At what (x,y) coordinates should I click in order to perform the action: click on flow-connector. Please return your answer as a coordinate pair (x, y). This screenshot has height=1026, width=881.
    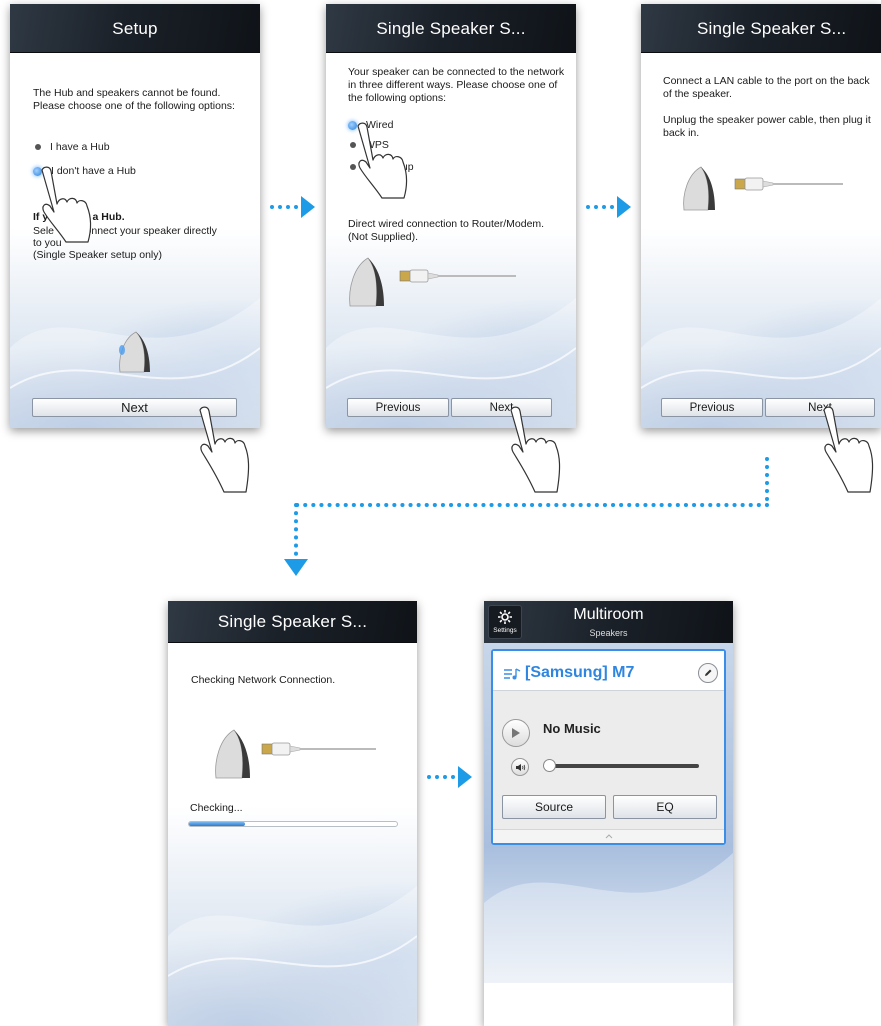
    Looking at the image, I should click on (526, 516).